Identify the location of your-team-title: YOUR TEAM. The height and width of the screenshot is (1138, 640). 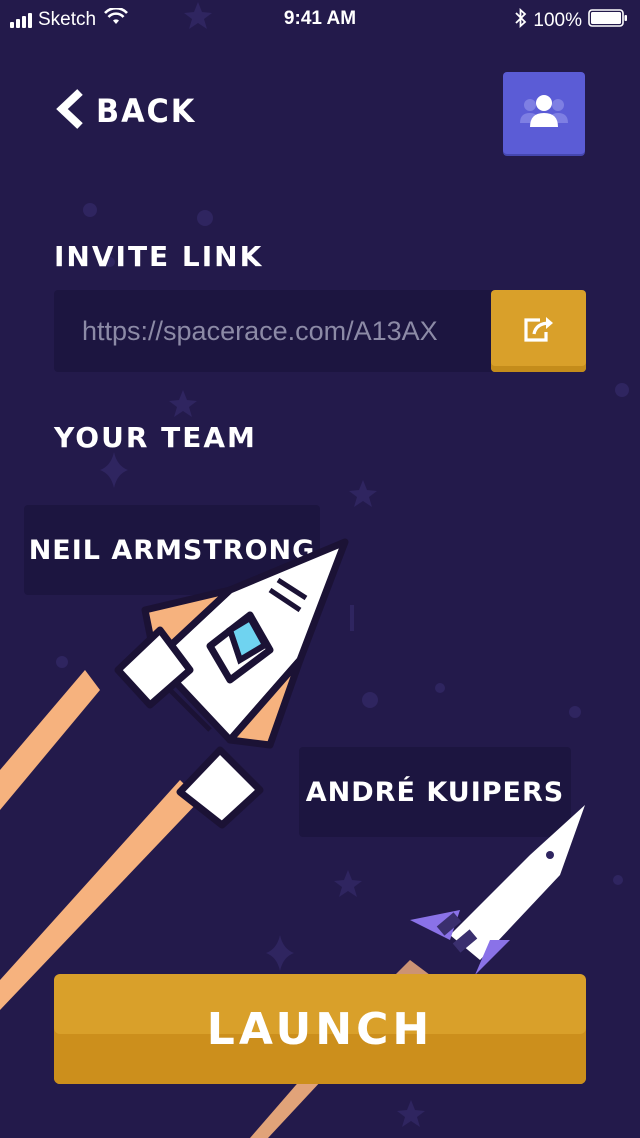
(155, 437).